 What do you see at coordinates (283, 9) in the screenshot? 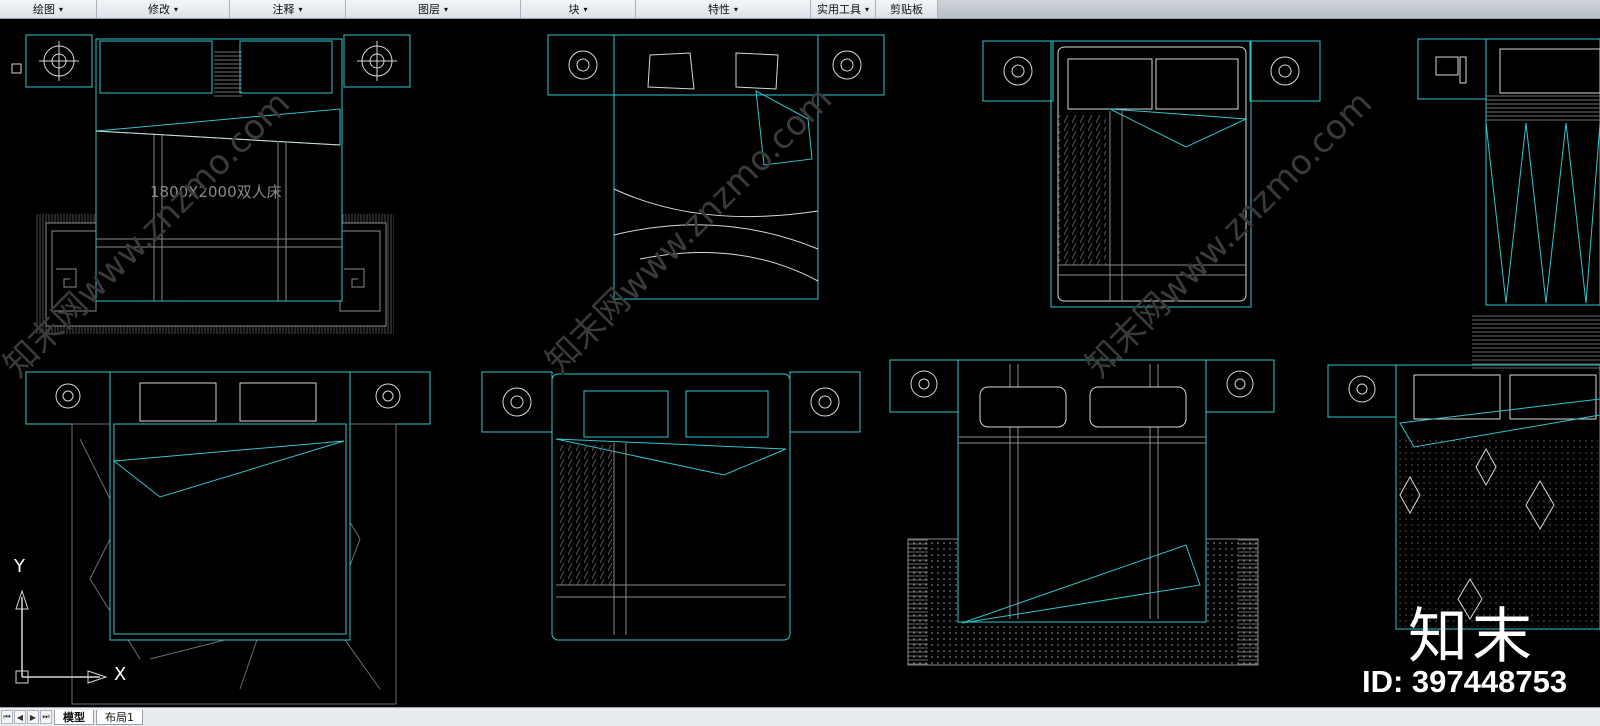
I see `tab-label: 注释` at bounding box center [283, 9].